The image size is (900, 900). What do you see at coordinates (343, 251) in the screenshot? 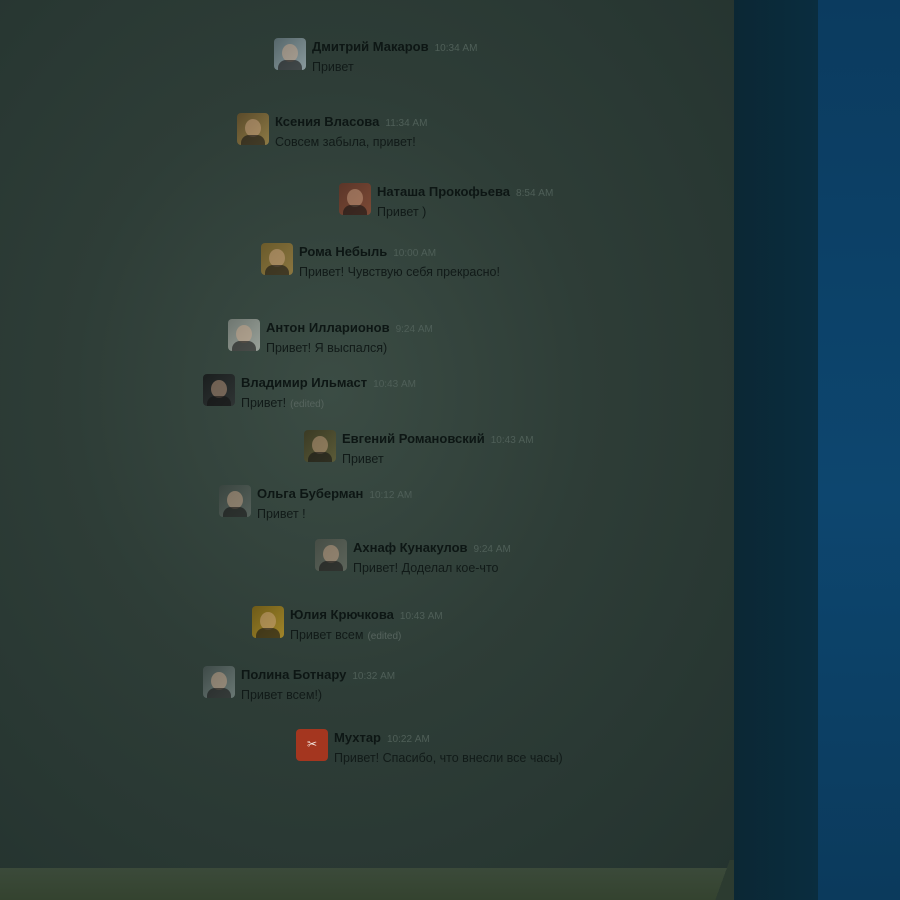
I see `author-name: Рома Небыль` at bounding box center [343, 251].